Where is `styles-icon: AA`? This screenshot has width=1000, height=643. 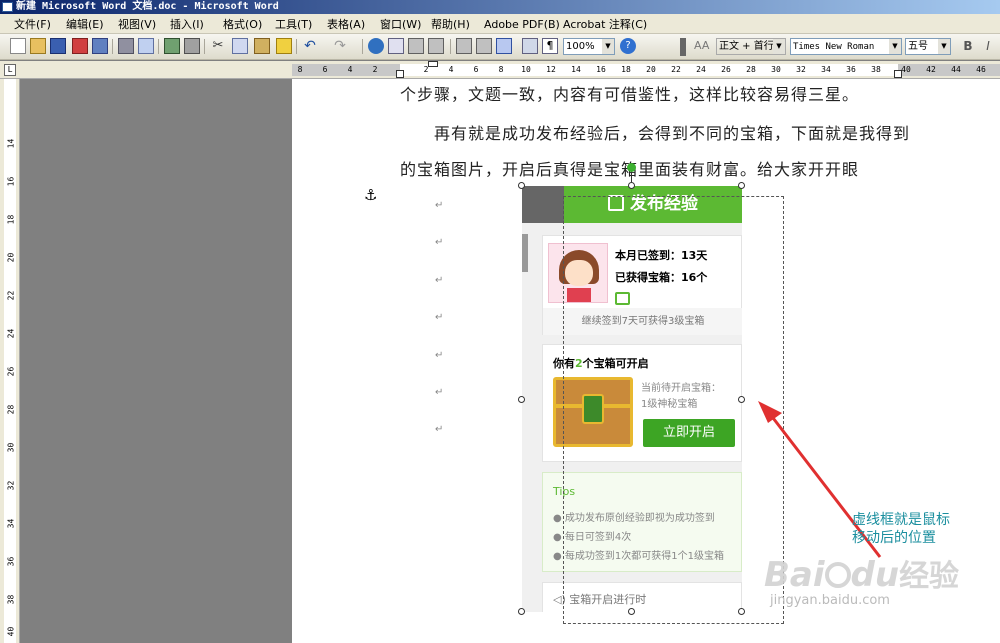 styles-icon: AA is located at coordinates (702, 46).